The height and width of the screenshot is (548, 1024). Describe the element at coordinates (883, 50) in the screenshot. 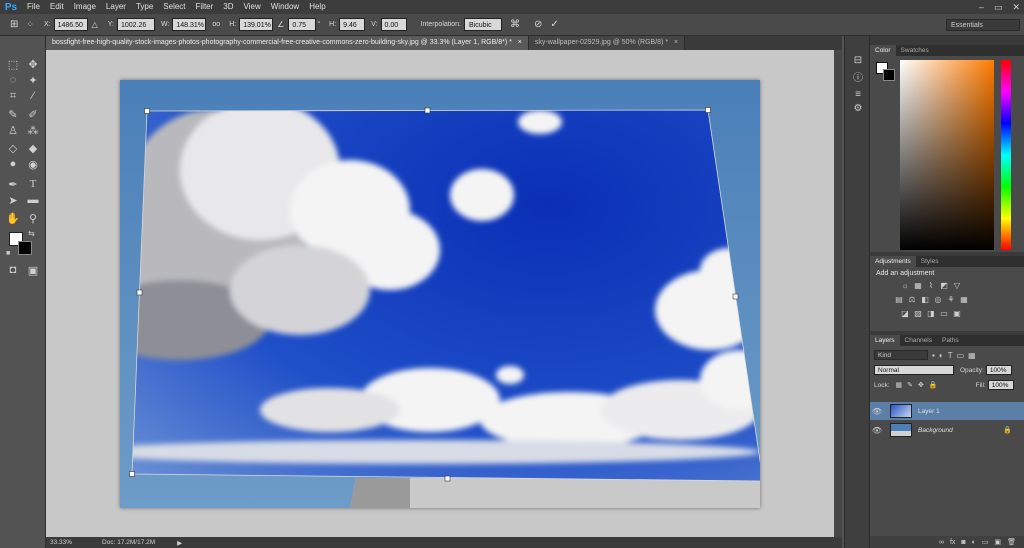

I see `tab-color: Color` at that location.